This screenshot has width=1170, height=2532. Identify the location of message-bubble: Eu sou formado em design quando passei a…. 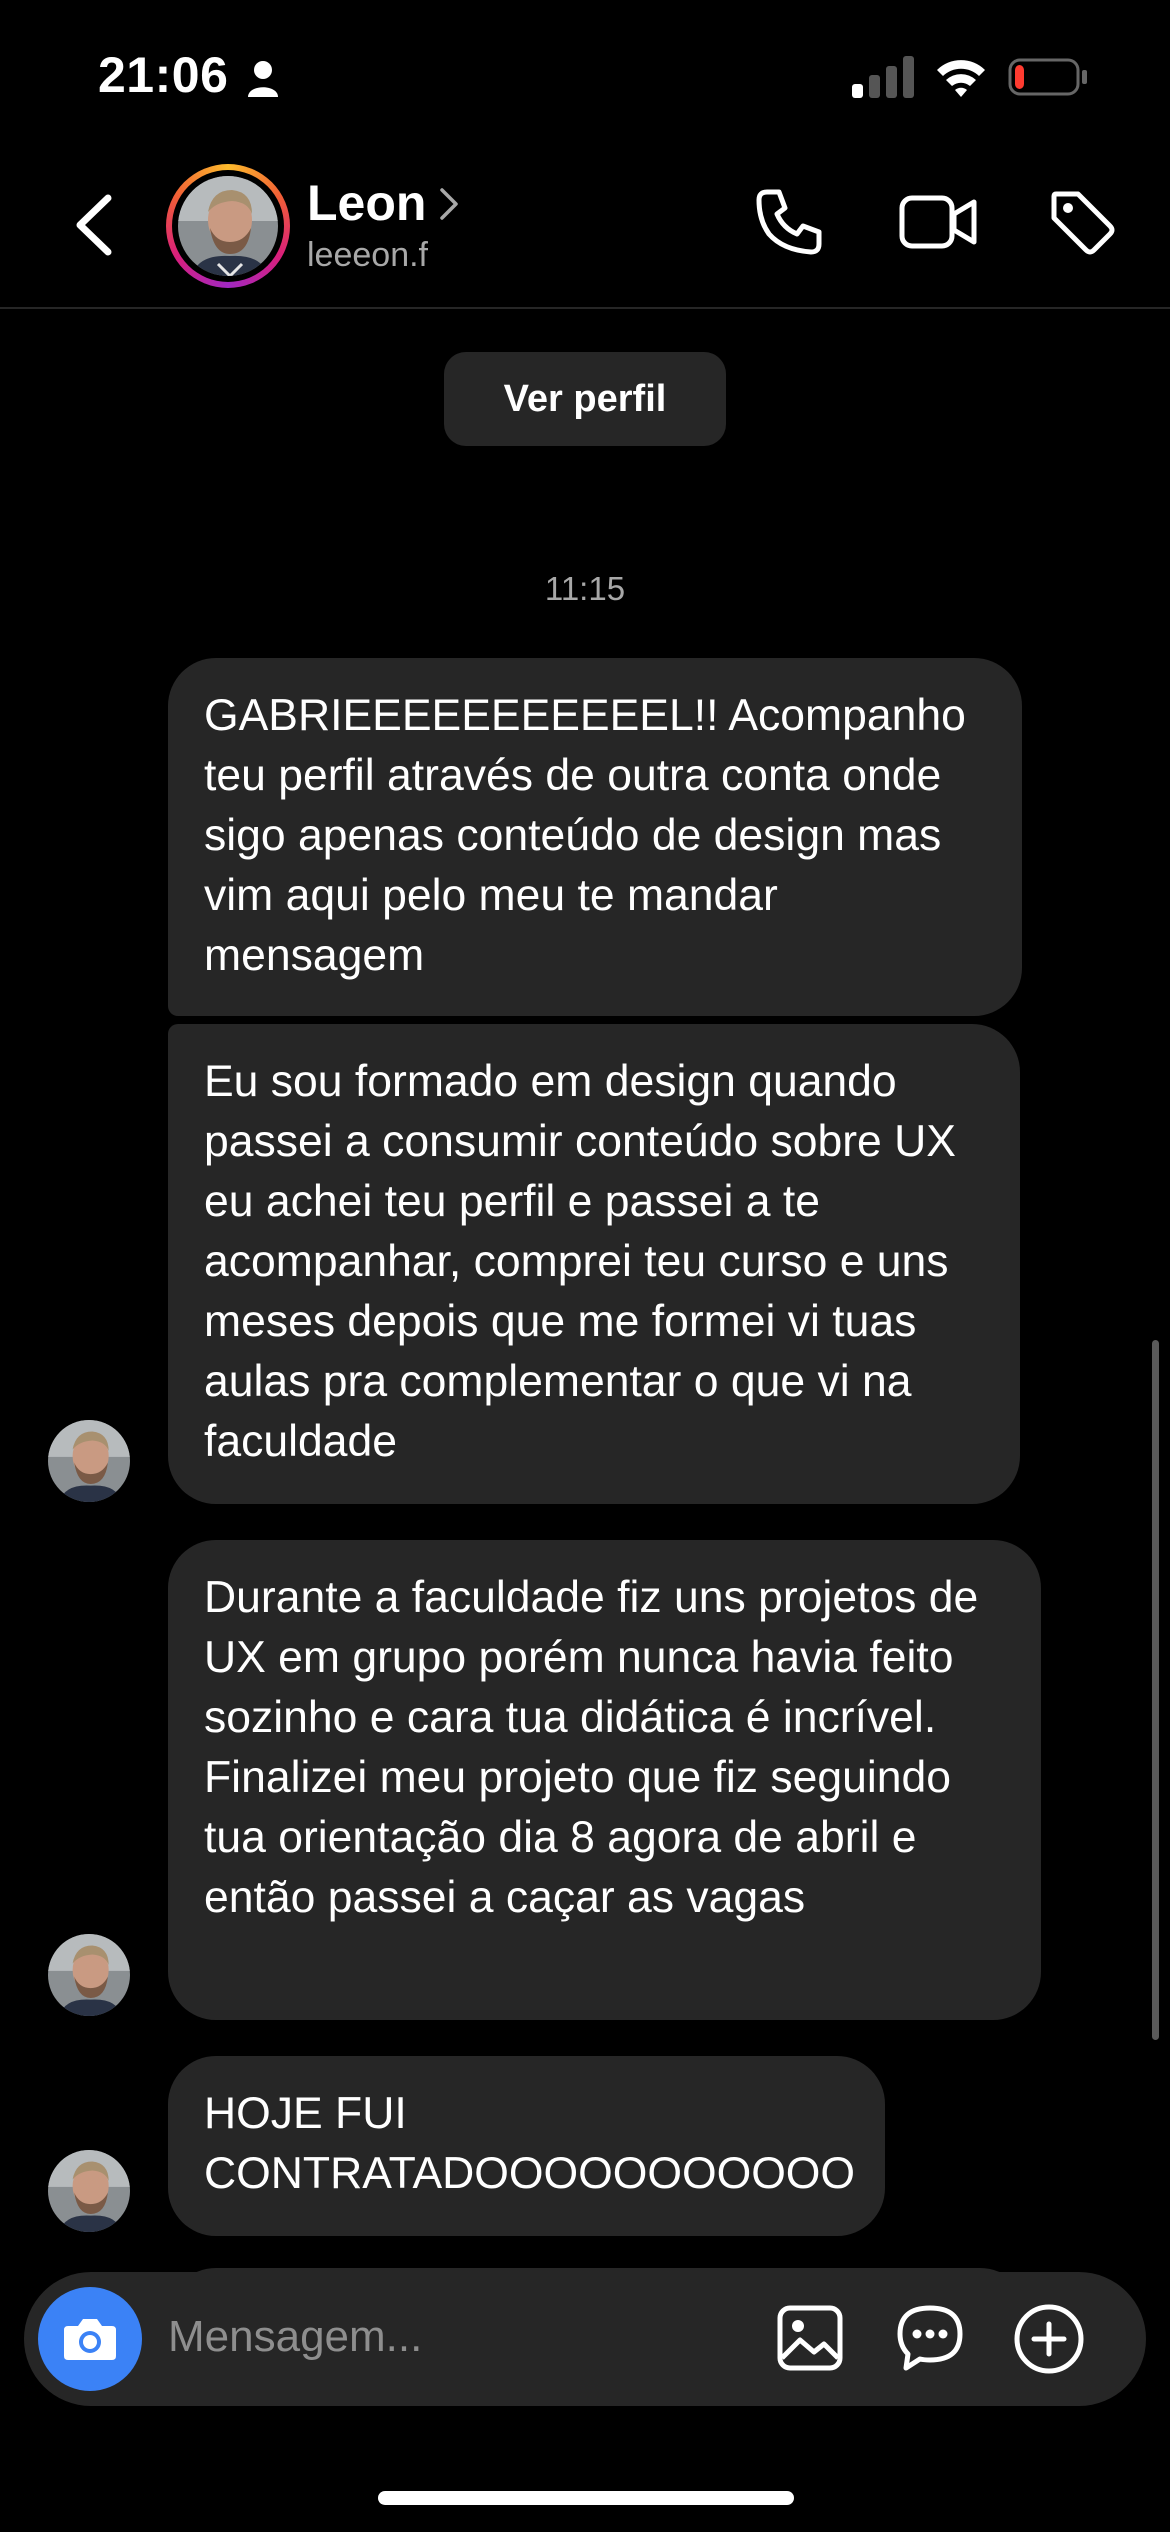
(594, 1264).